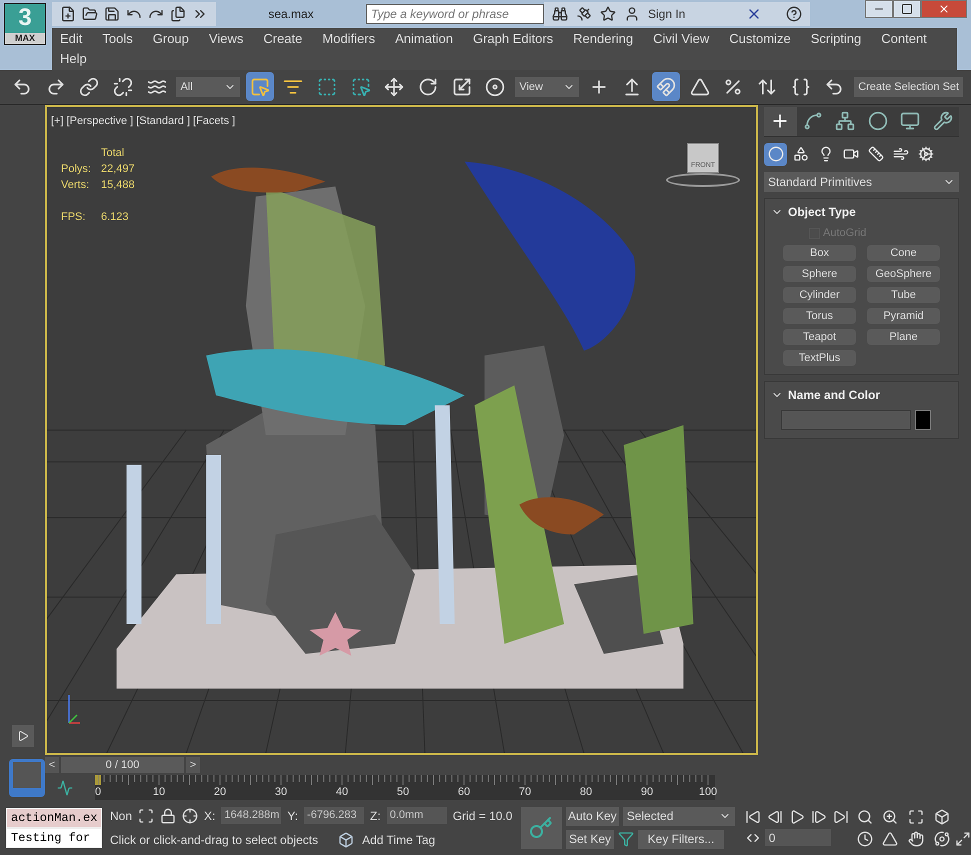 The height and width of the screenshot is (855, 971). I want to click on orbit-icon, so click(942, 838).